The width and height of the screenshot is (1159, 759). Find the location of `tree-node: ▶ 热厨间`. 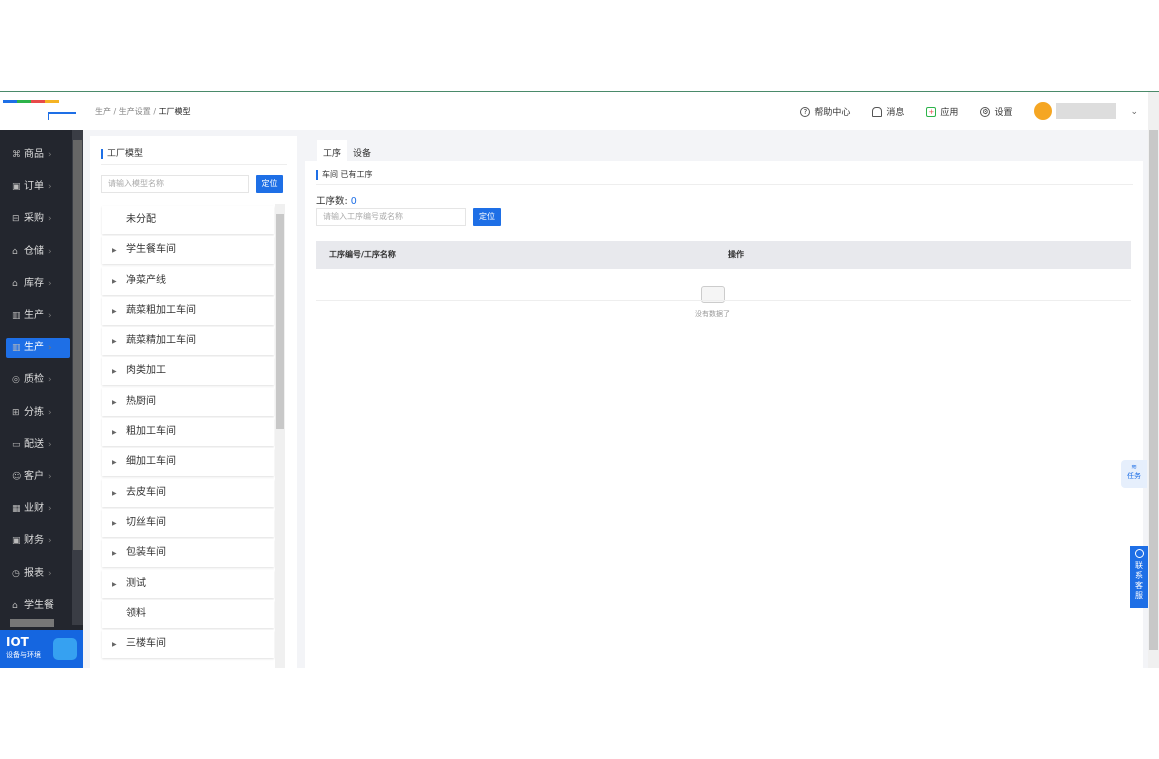

tree-node: ▶ 热厨间 is located at coordinates (188, 402).